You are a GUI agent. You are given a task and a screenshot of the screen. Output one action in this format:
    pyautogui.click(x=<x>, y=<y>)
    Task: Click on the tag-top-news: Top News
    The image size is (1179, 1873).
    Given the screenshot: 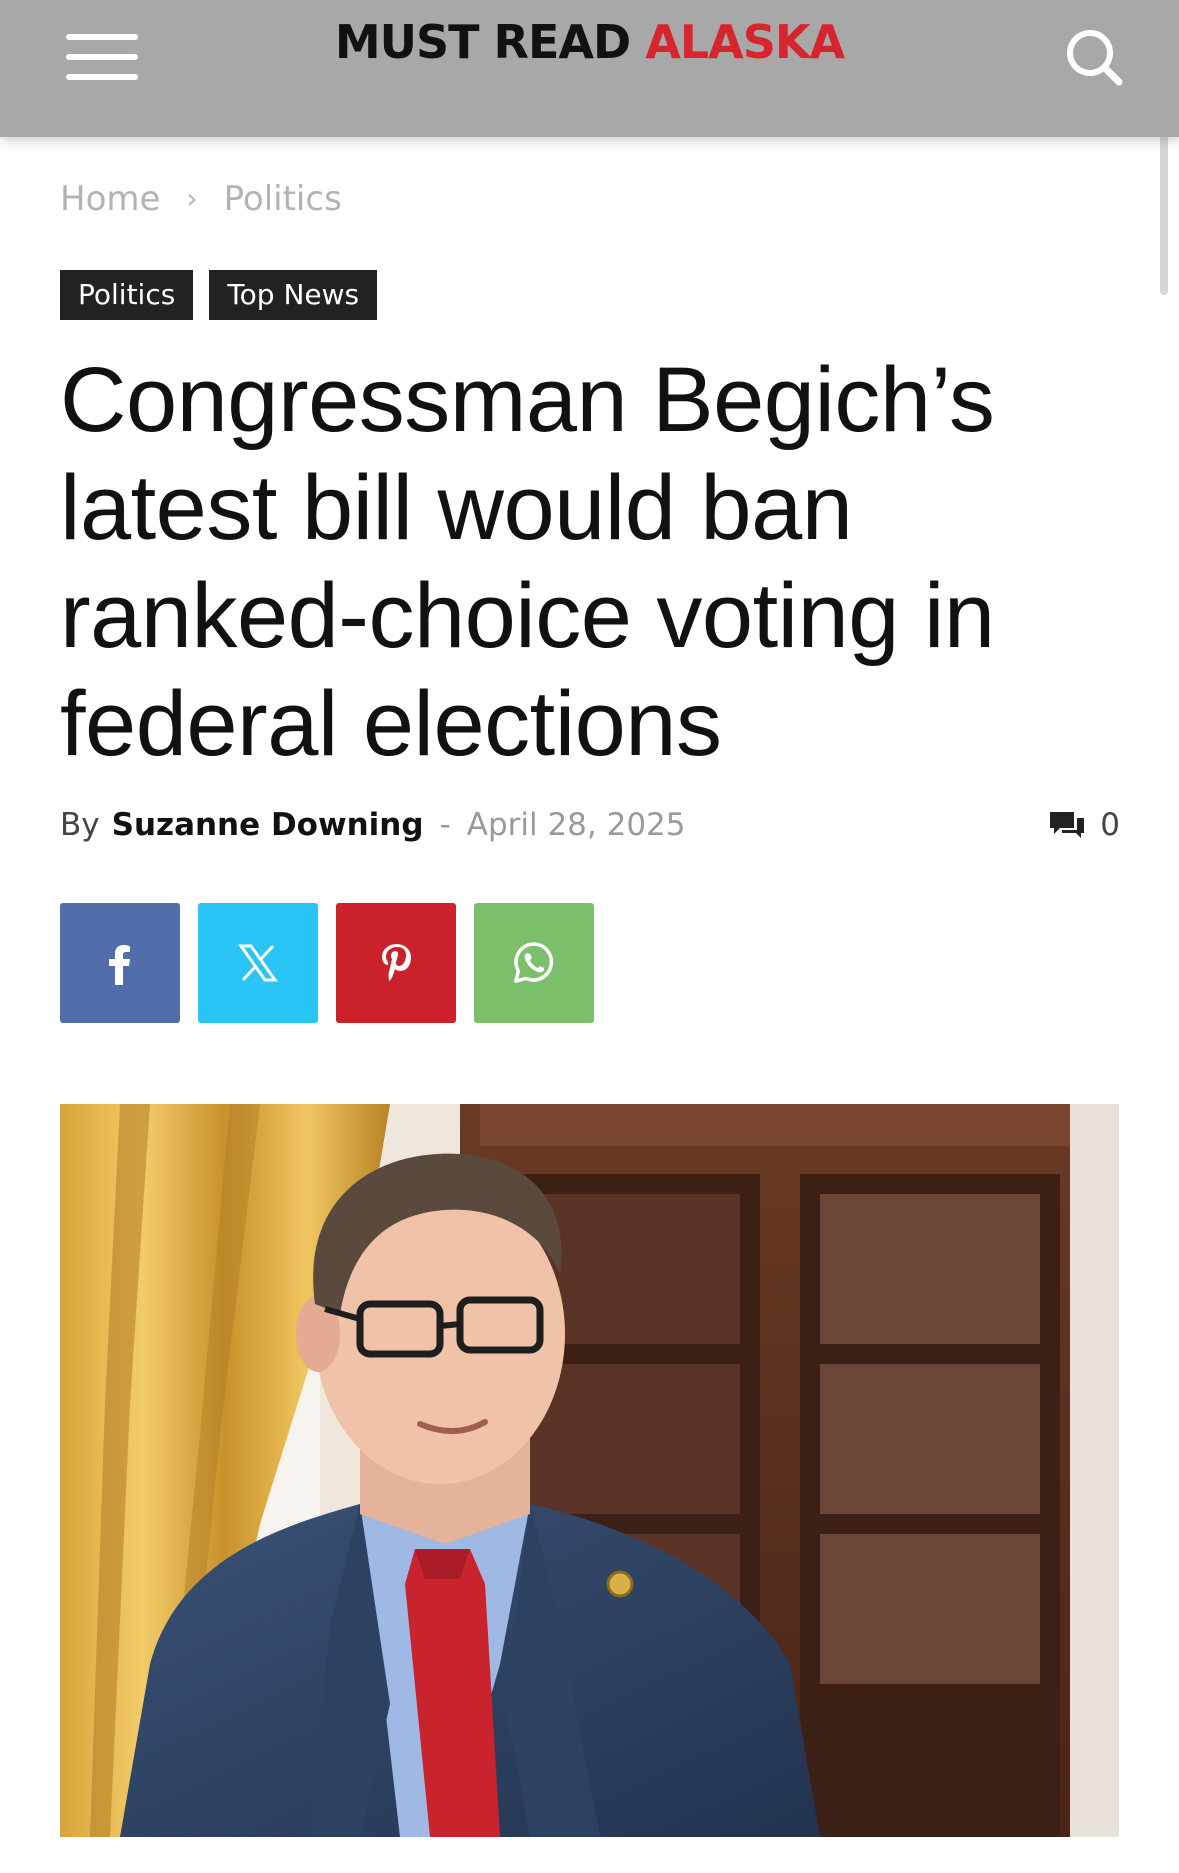 What is the action you would take?
    pyautogui.click(x=293, y=295)
    